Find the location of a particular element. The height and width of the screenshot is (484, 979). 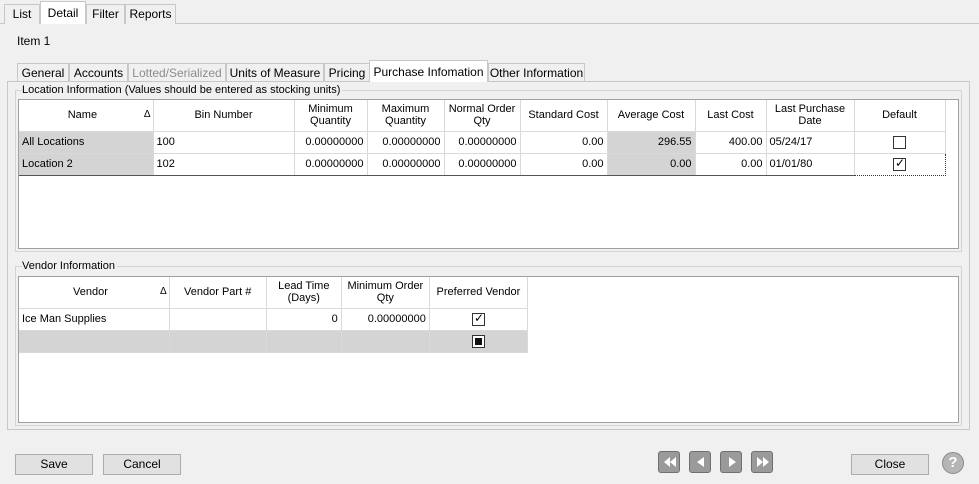

col-header-bin-number: Bin Number is located at coordinates (224, 116).